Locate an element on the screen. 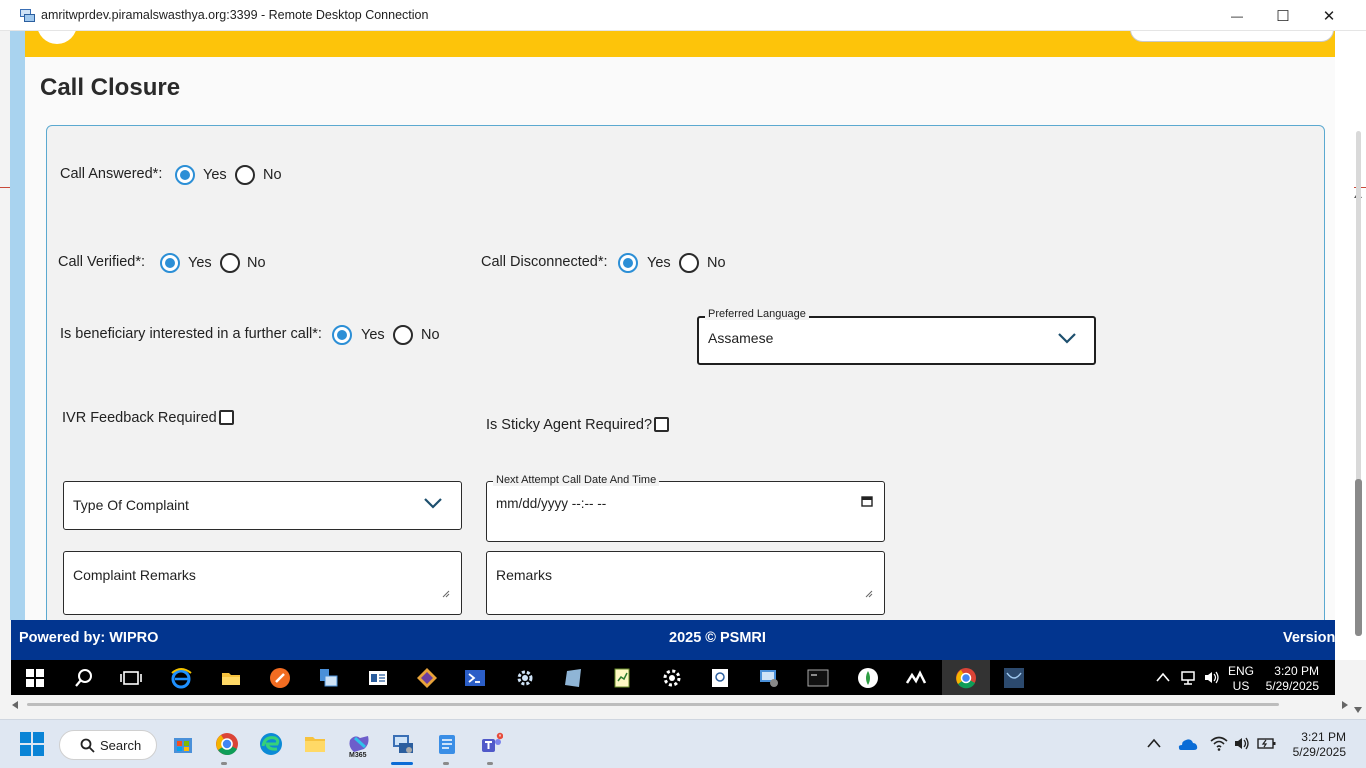 This screenshot has height=768, width=1366. remote-taskbar: ENG US 3:20 PM 5/29/2025 is located at coordinates (673, 677).